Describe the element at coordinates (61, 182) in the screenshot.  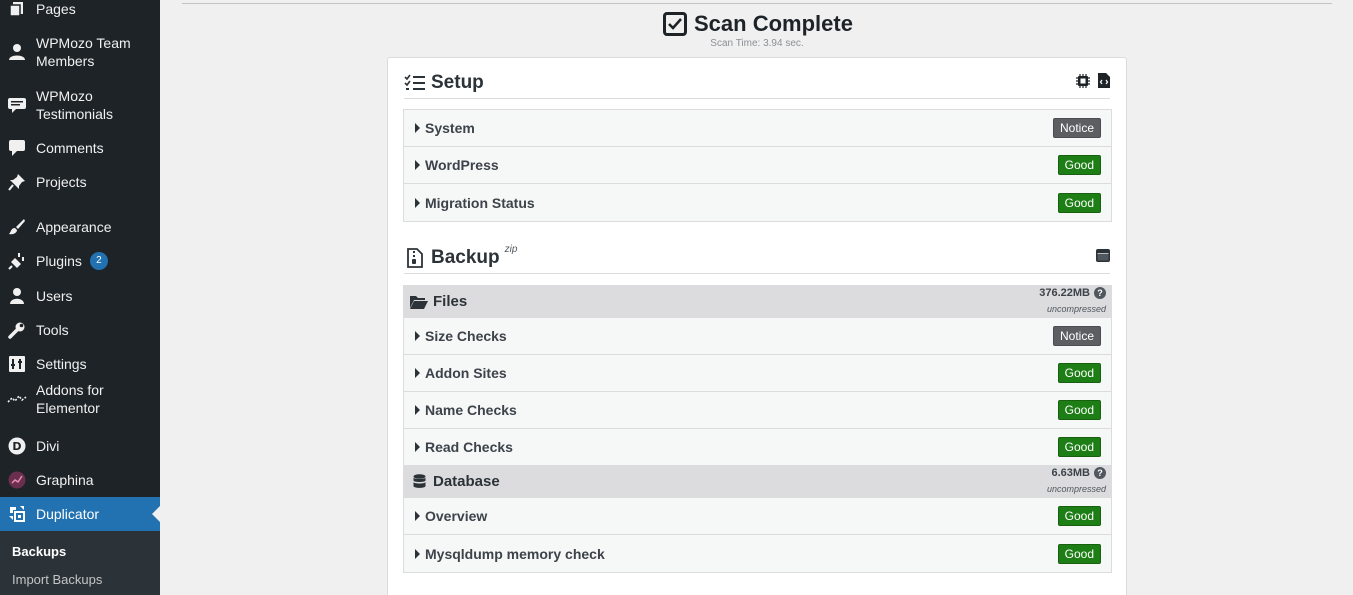
I see `sidebar-item-label: Projects` at that location.